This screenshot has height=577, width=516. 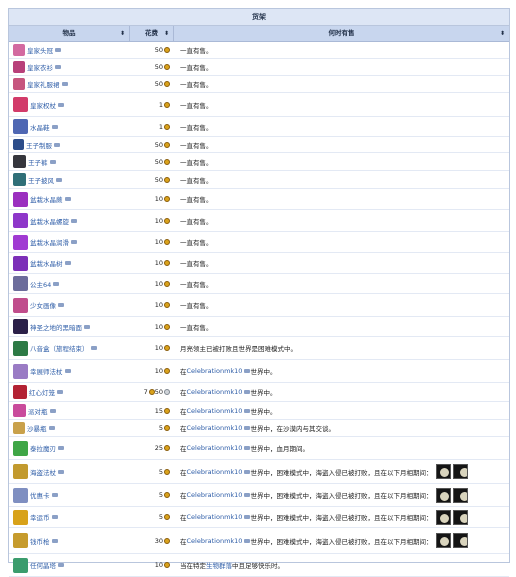 I want to click on col-when-header: 何时有售 ⬍, so click(x=341, y=33).